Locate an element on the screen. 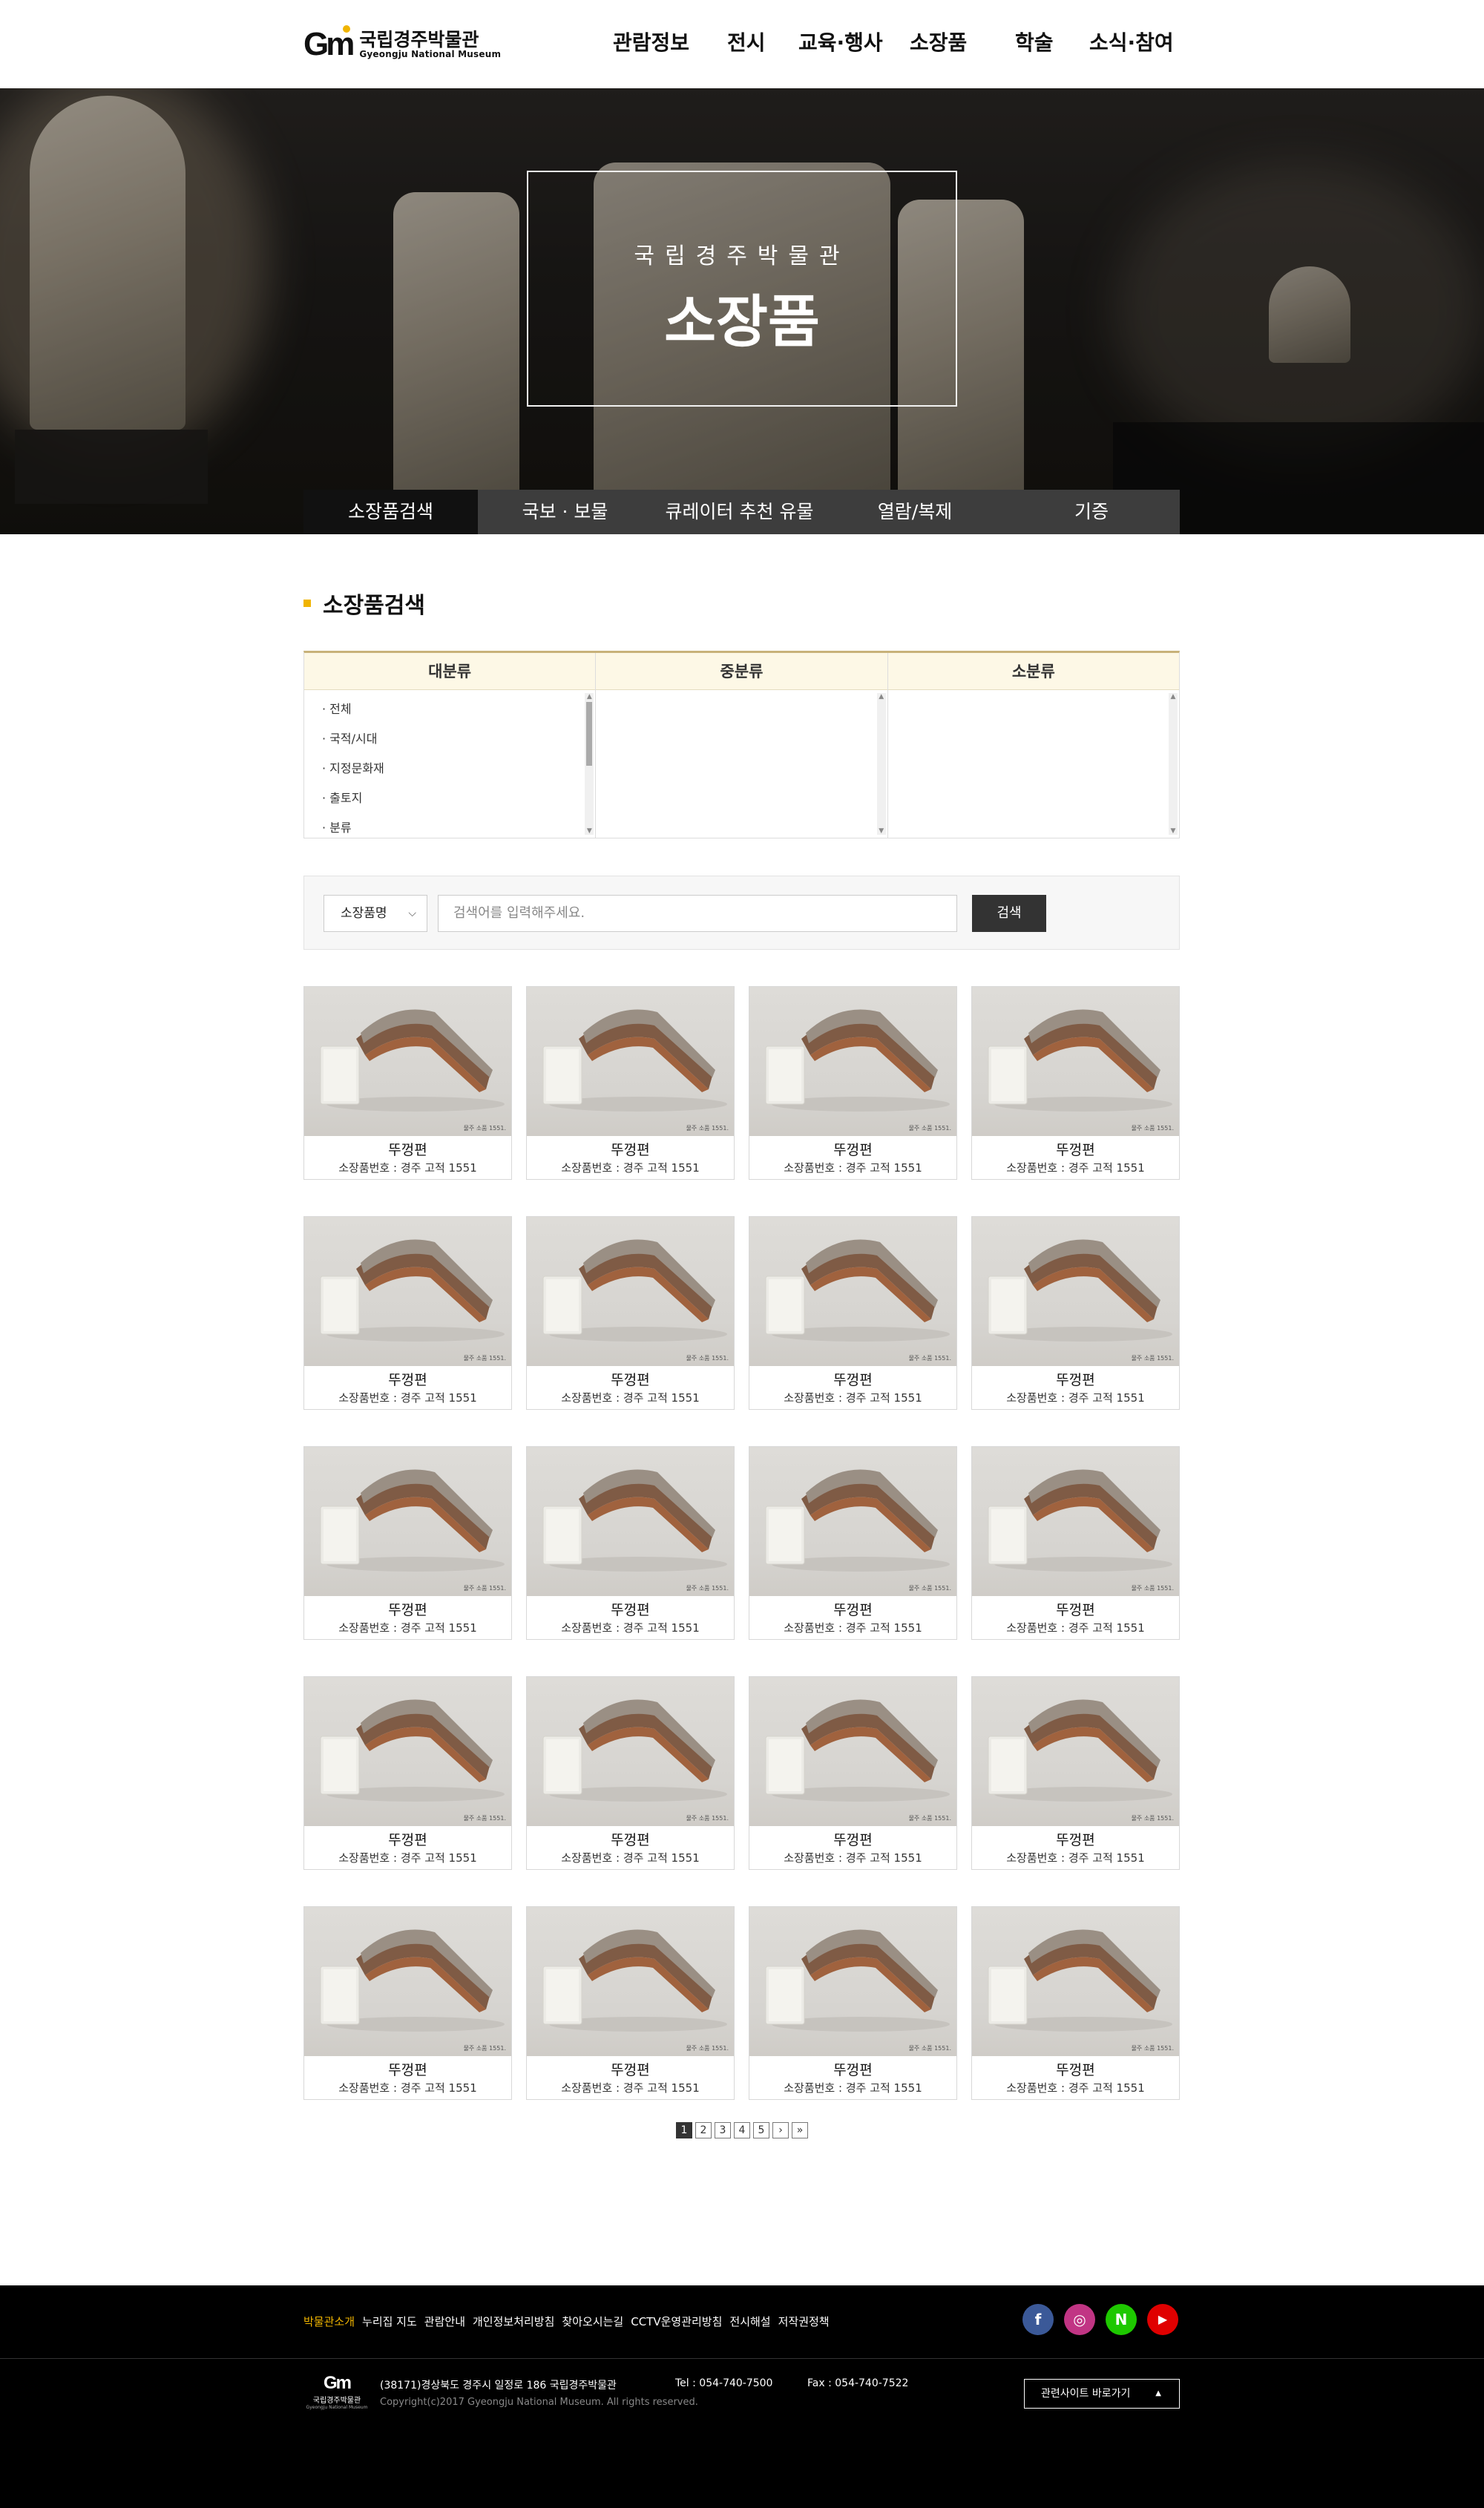 The height and width of the screenshot is (2508, 1484). page-3: 3 is located at coordinates (723, 2130).